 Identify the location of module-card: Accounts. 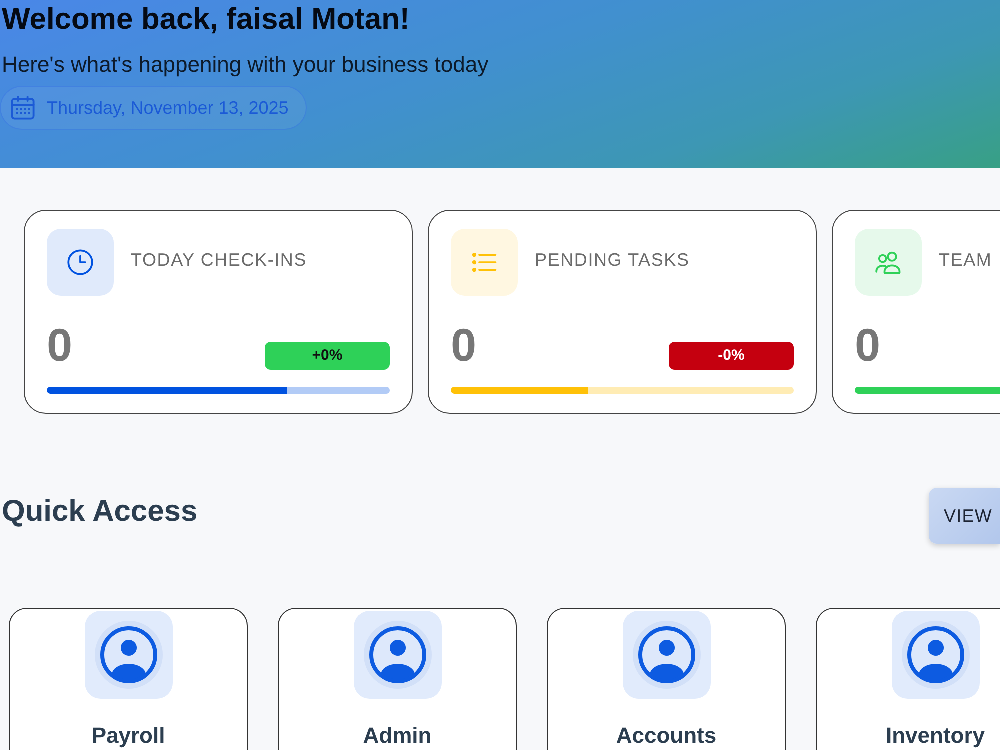
(666, 679).